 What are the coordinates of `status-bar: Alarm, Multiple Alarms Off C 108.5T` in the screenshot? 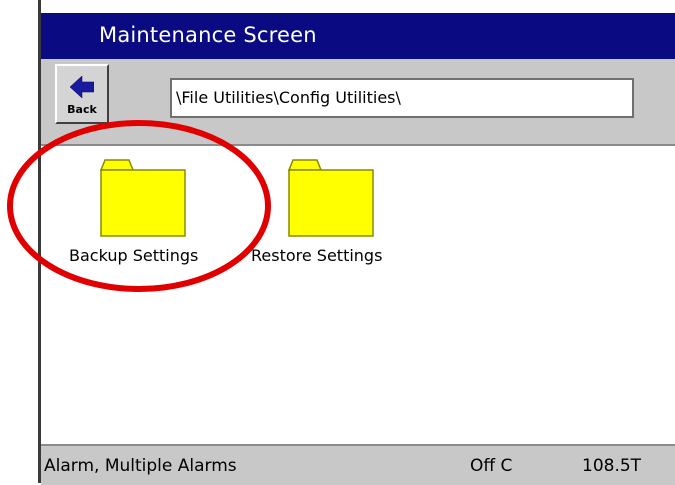 It's located at (358, 464).